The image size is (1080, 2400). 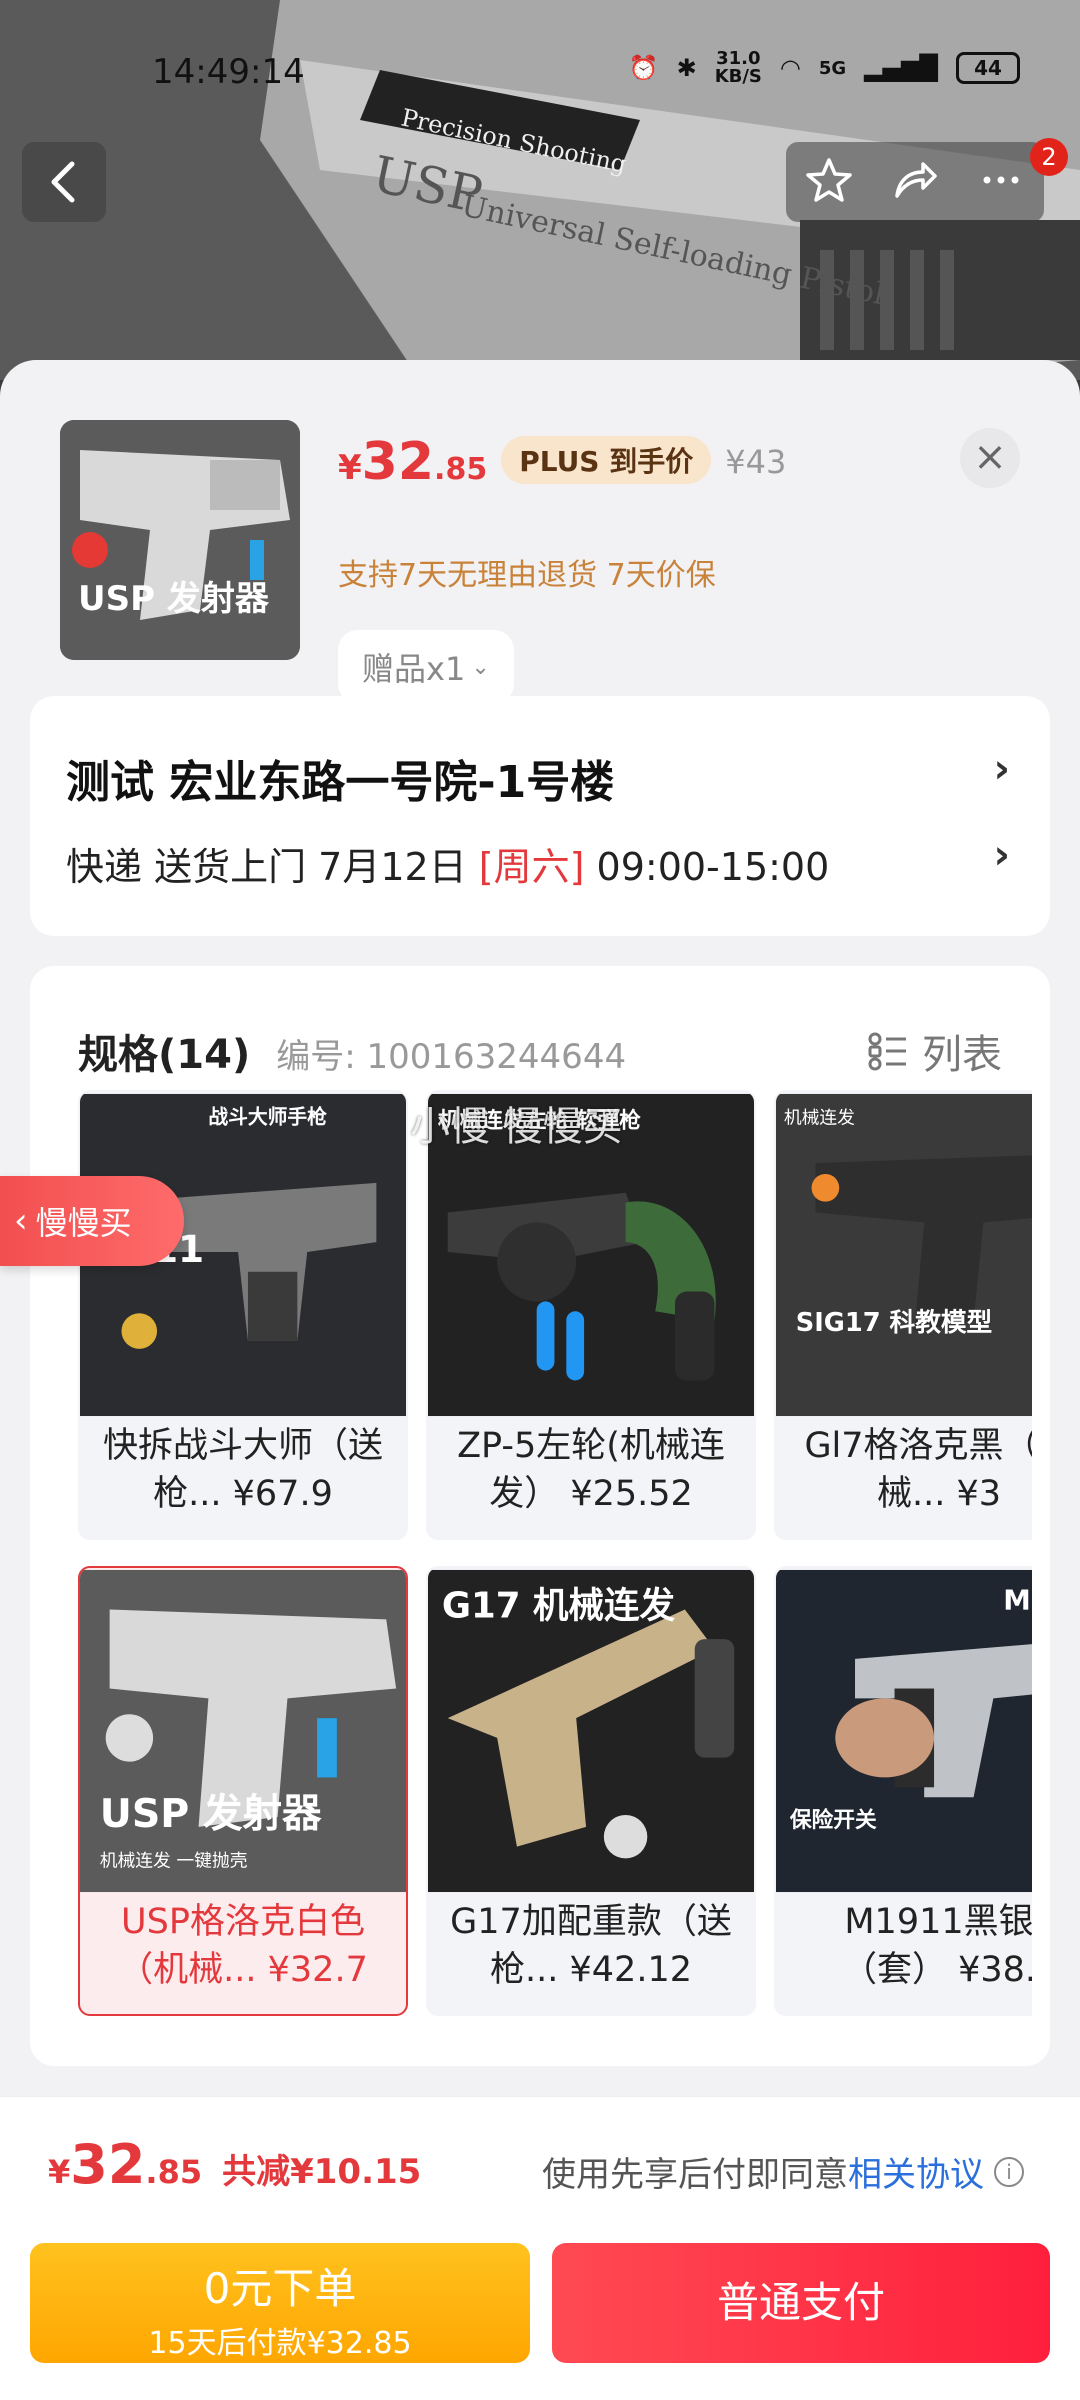 What do you see at coordinates (591, 1315) in the screenshot?
I see `spec-option: 机械连发左轮 软弹枪 ZP-5左轮(机械连发） ¥25.52` at bounding box center [591, 1315].